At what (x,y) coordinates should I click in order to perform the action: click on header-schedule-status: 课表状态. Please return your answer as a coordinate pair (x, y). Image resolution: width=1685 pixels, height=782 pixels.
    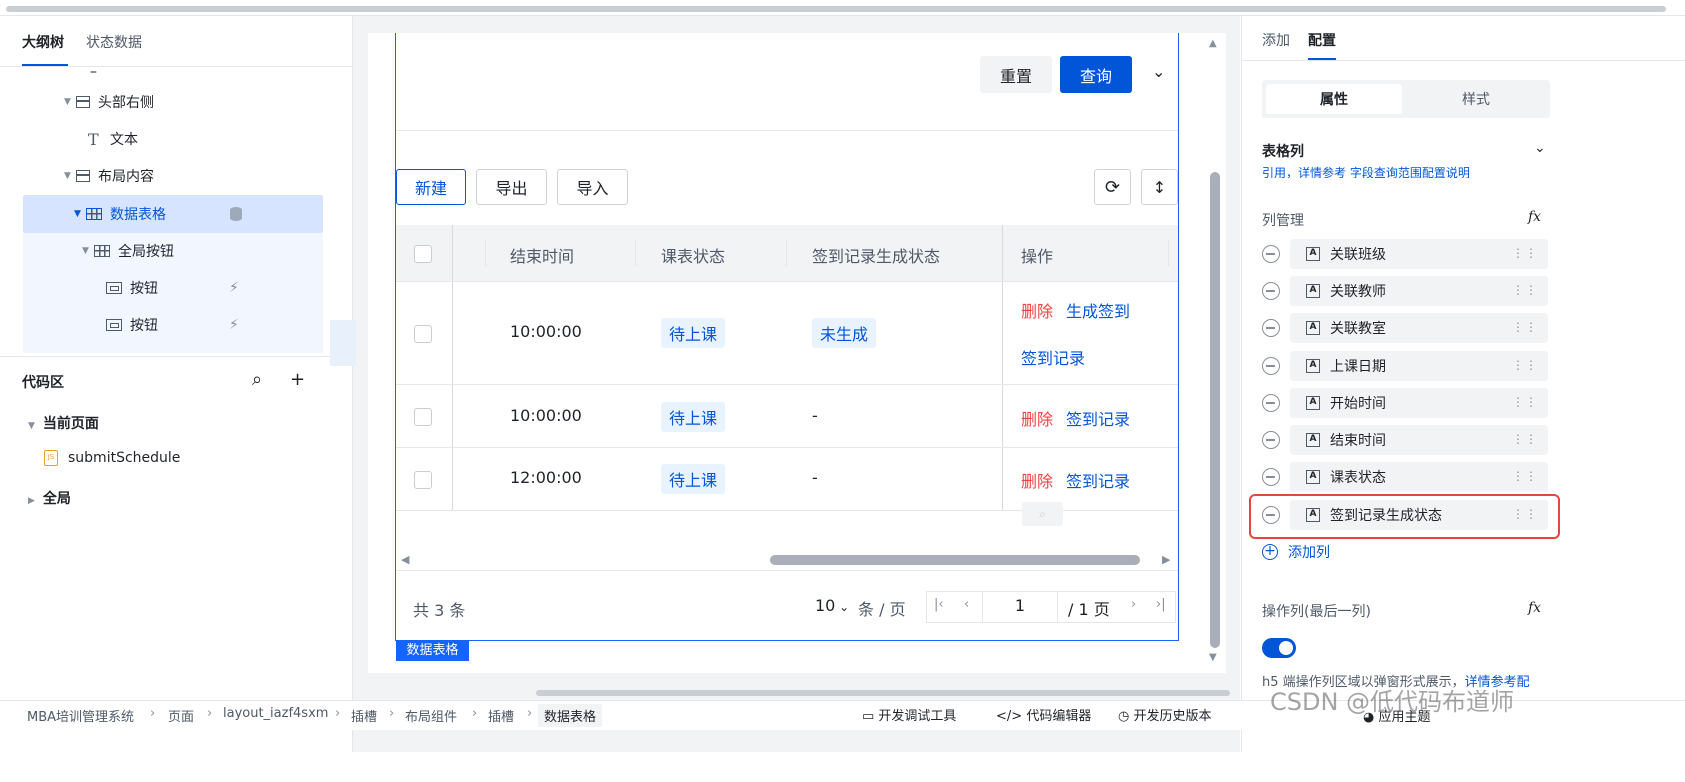
    Looking at the image, I should click on (693, 256).